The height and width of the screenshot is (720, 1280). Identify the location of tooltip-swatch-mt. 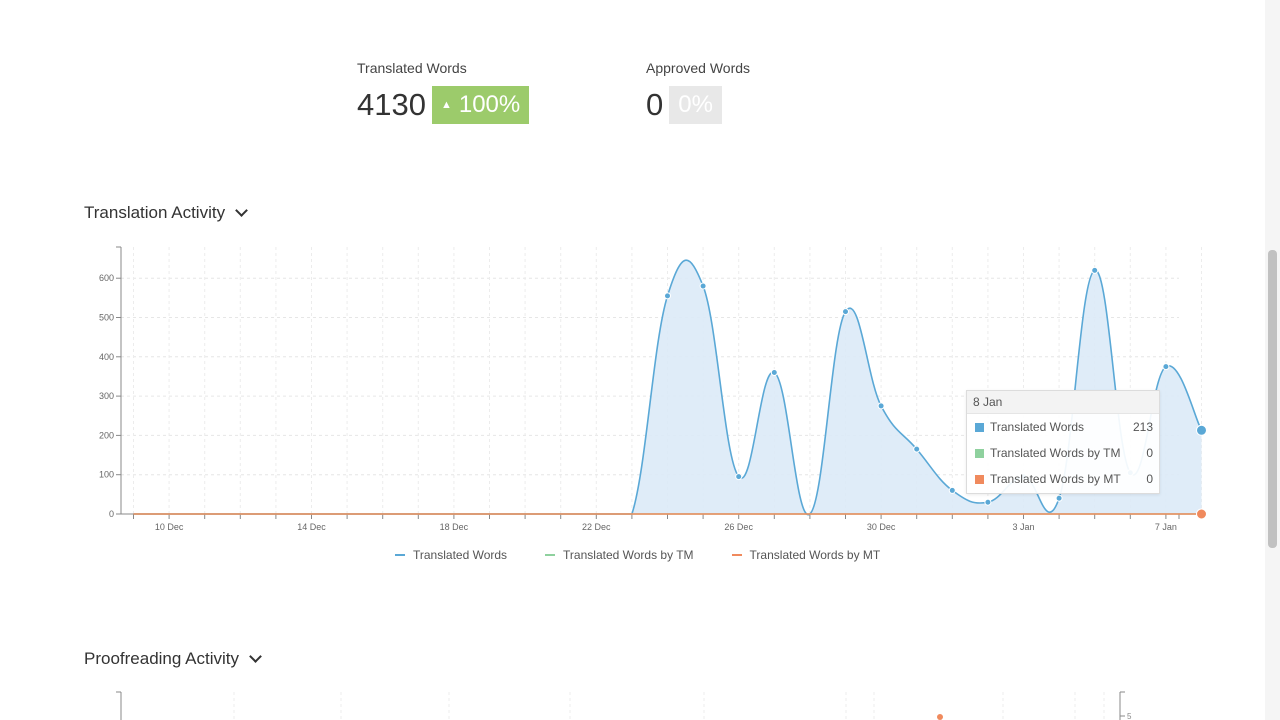
(979, 479).